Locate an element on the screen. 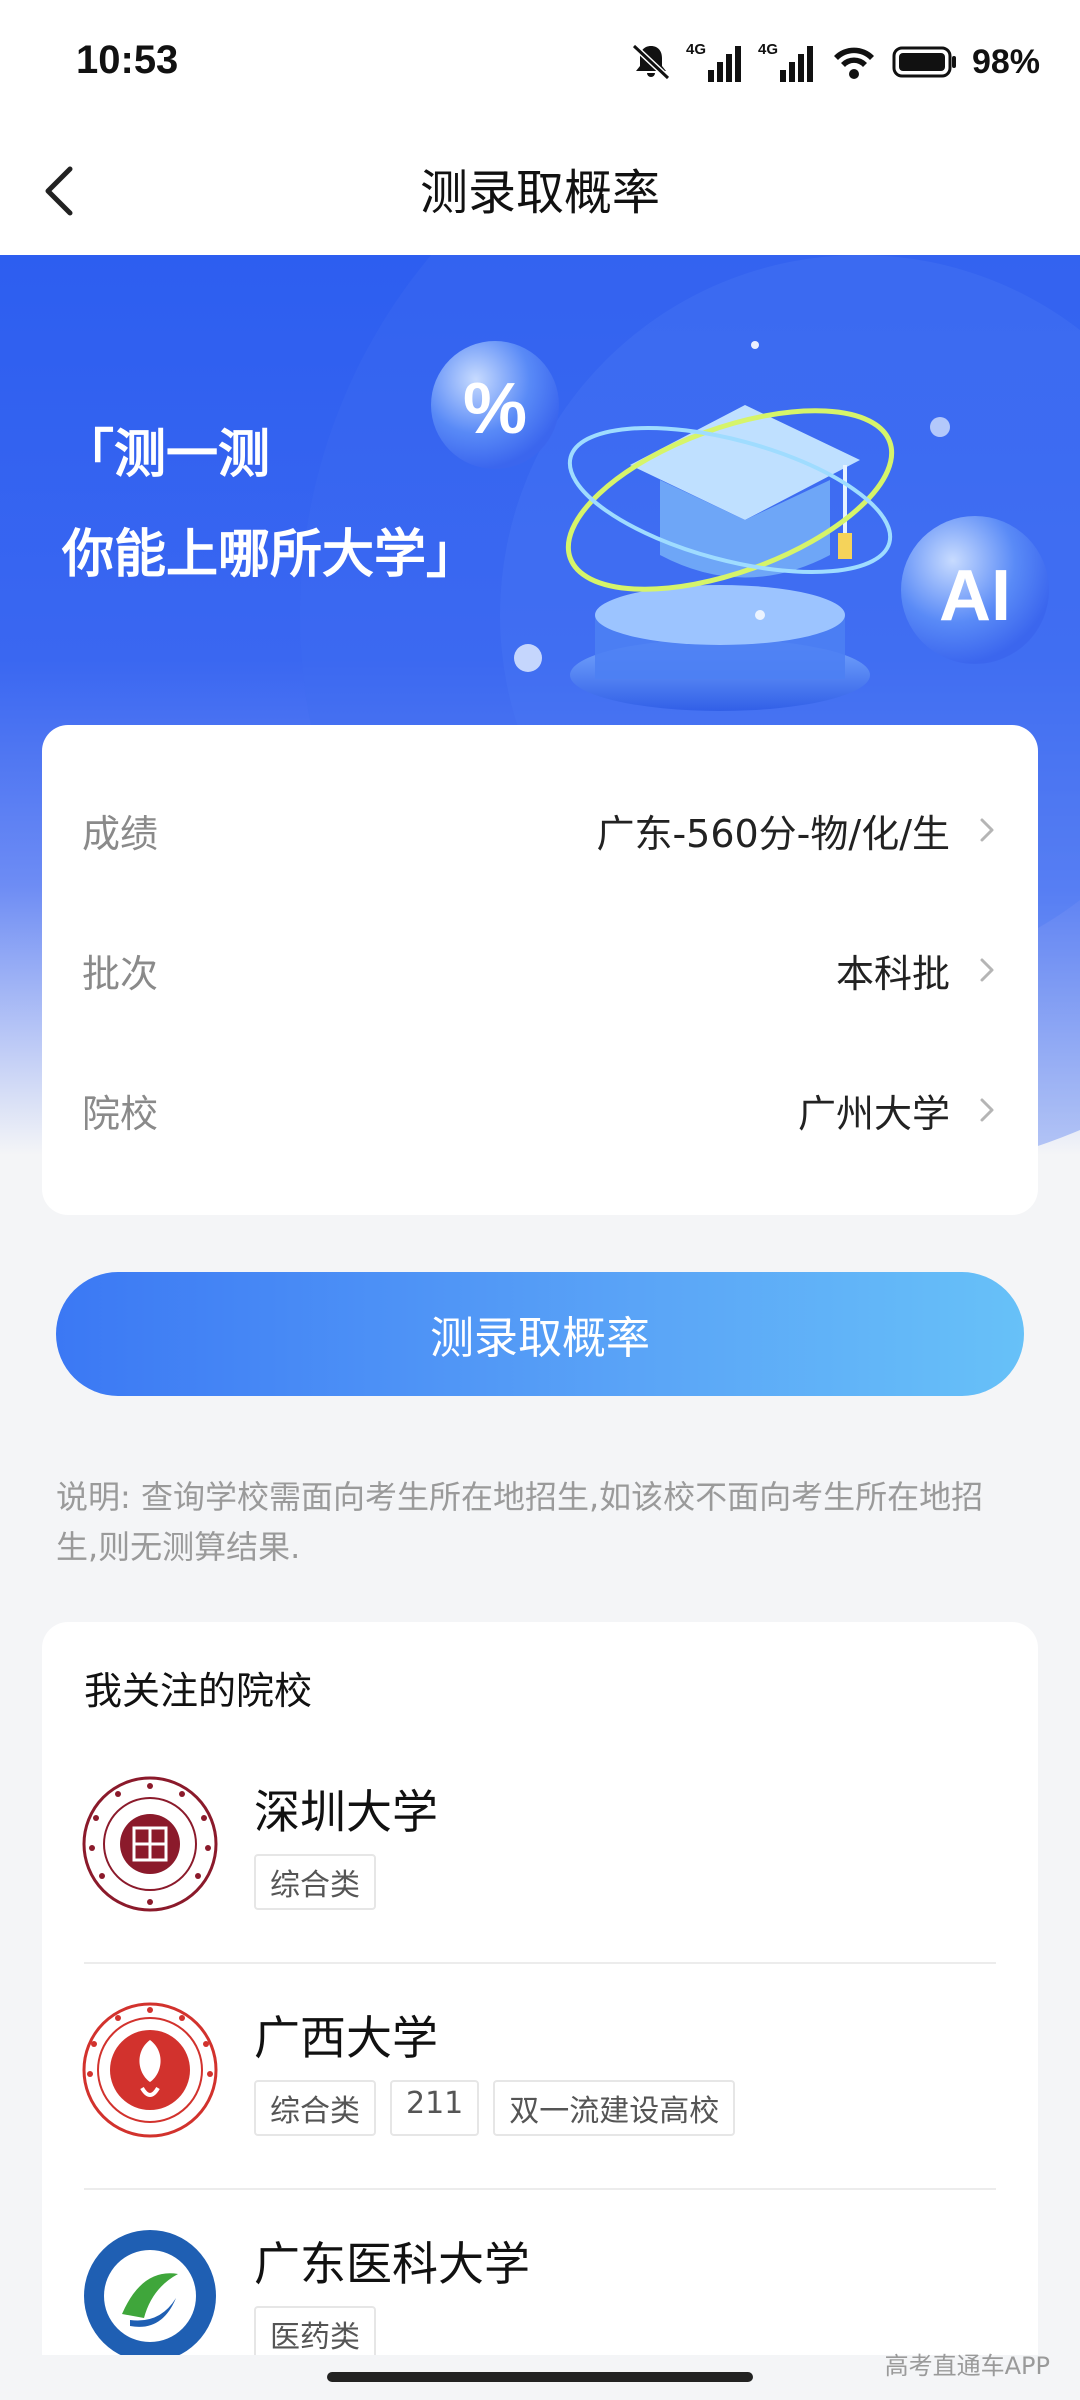 The height and width of the screenshot is (2400, 1080). batch-row: 批次 本科批 is located at coordinates (540, 970).